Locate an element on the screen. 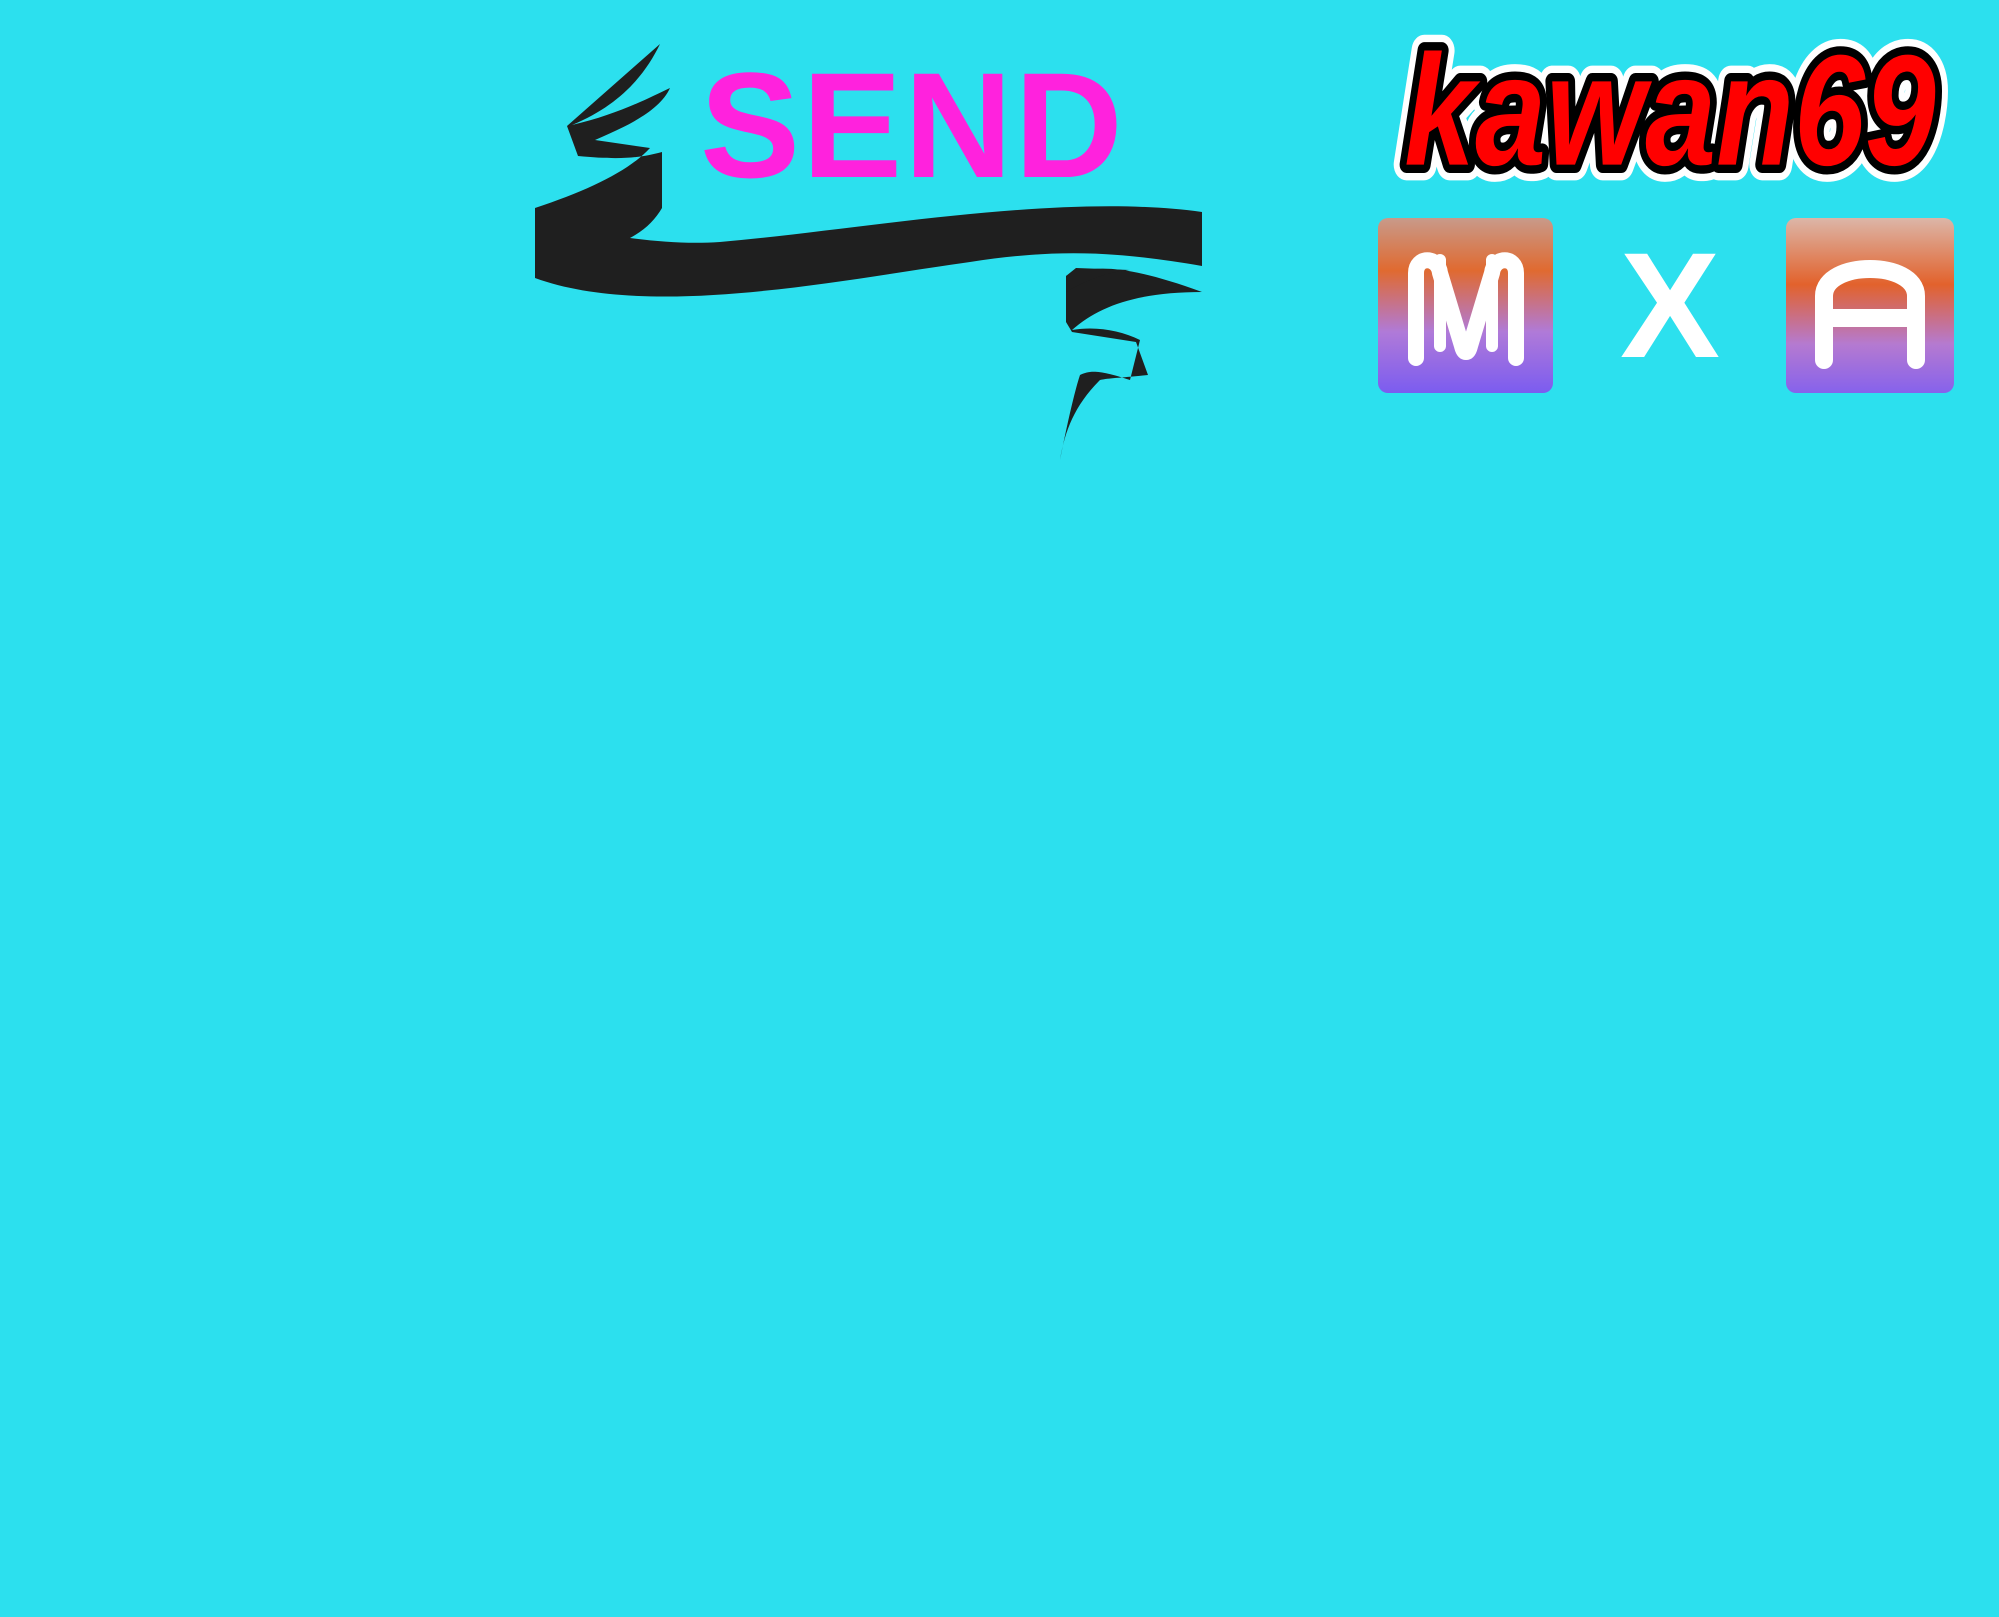  collab-separator: X is located at coordinates (1670, 305).